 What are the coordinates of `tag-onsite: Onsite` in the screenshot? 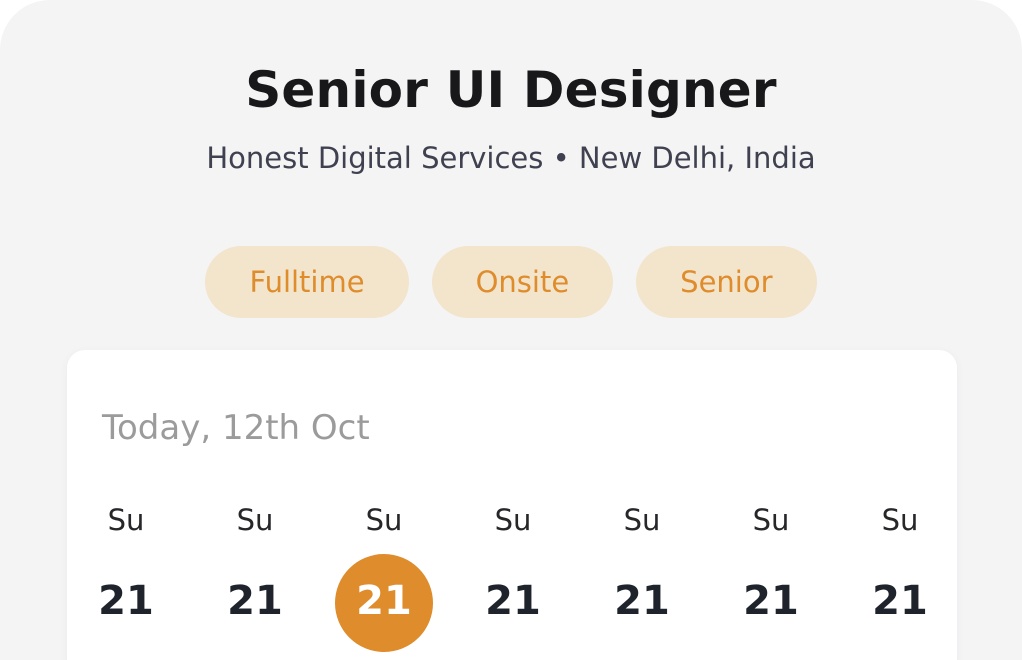 It's located at (522, 282).